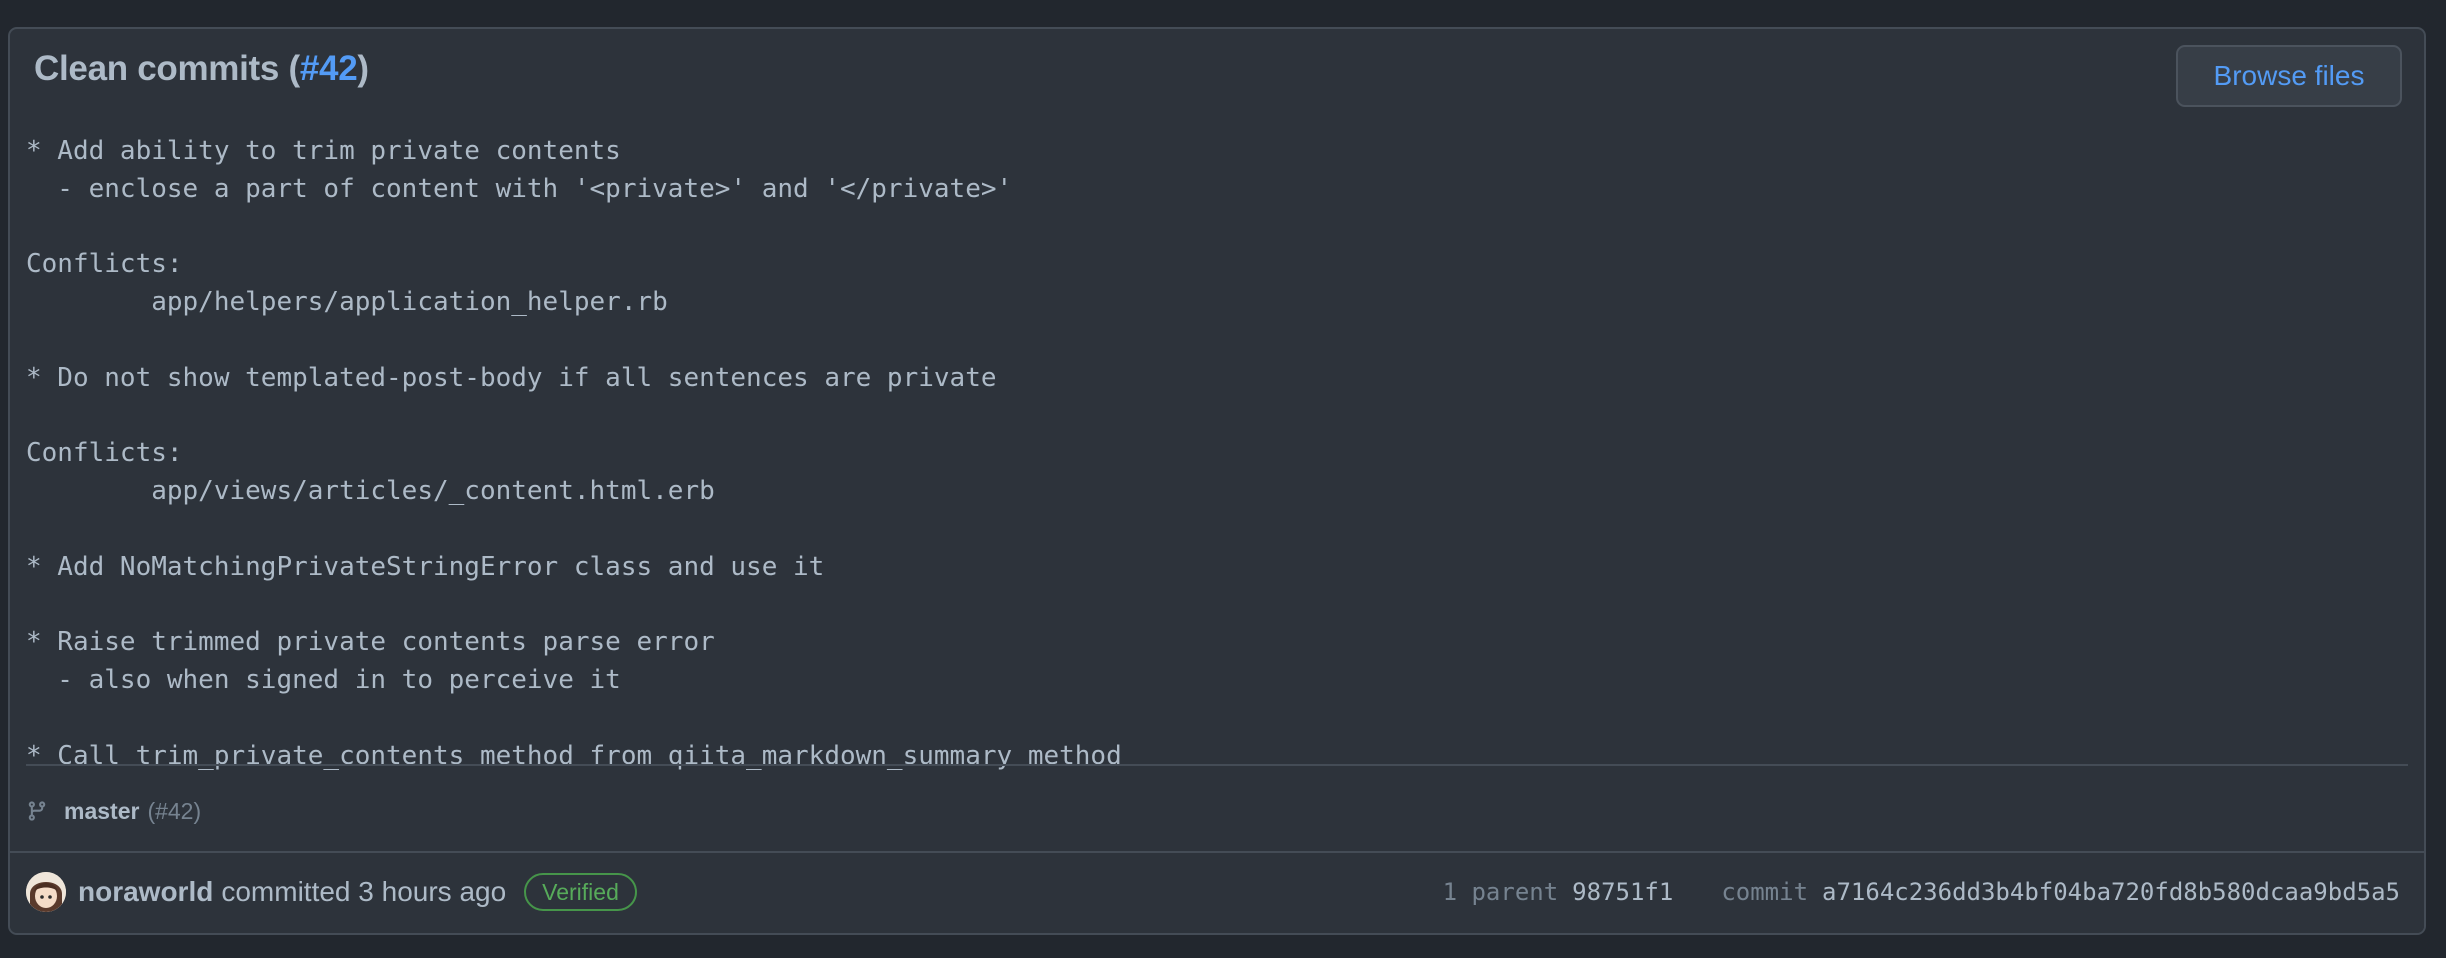 This screenshot has height=958, width=2446. What do you see at coordinates (1217, 765) in the screenshot?
I see `divider` at bounding box center [1217, 765].